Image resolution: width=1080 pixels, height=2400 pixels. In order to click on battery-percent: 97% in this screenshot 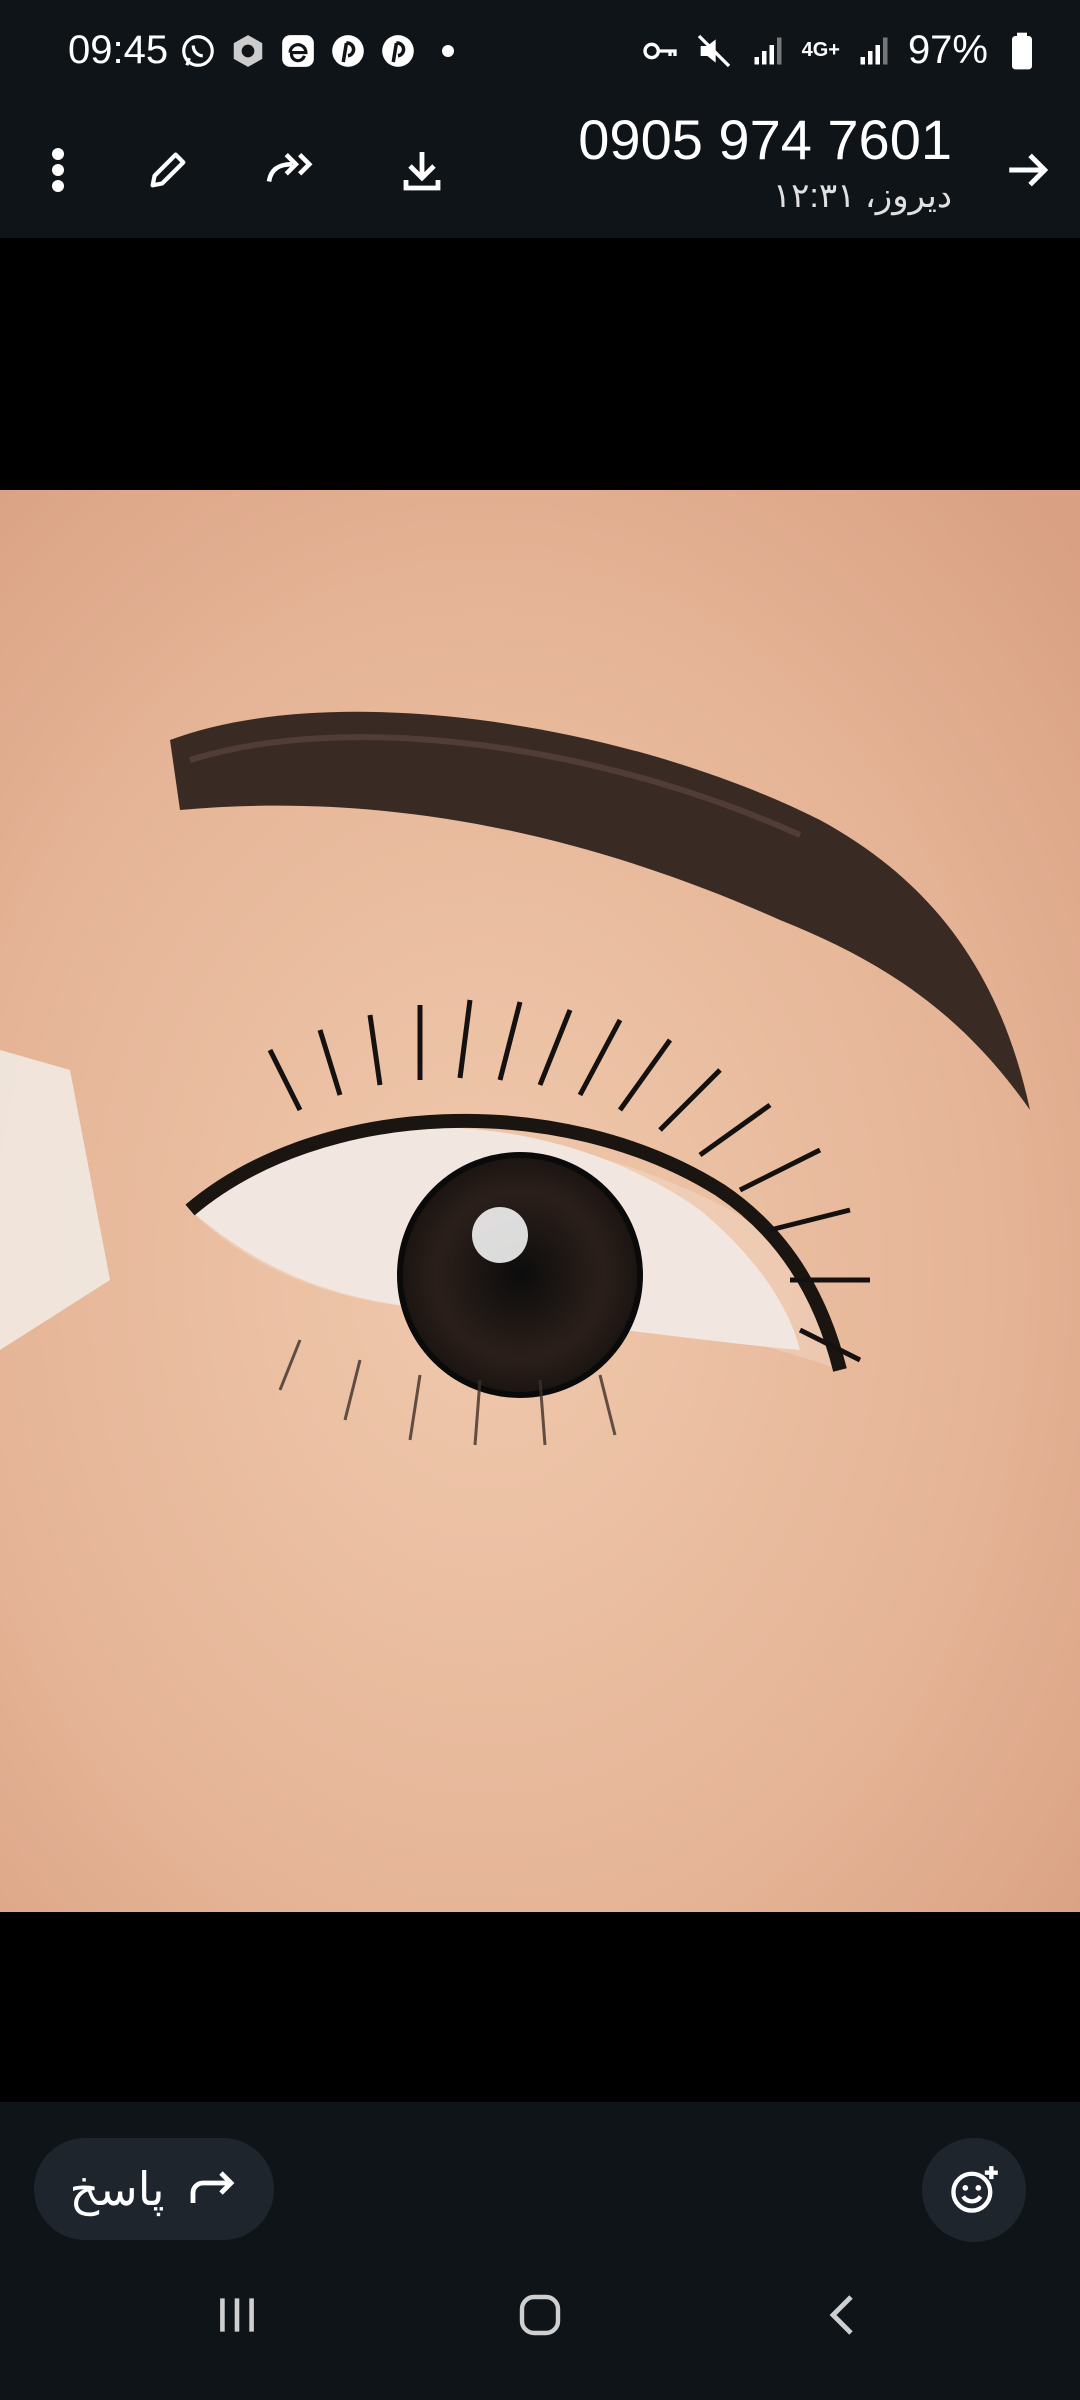, I will do `click(947, 50)`.